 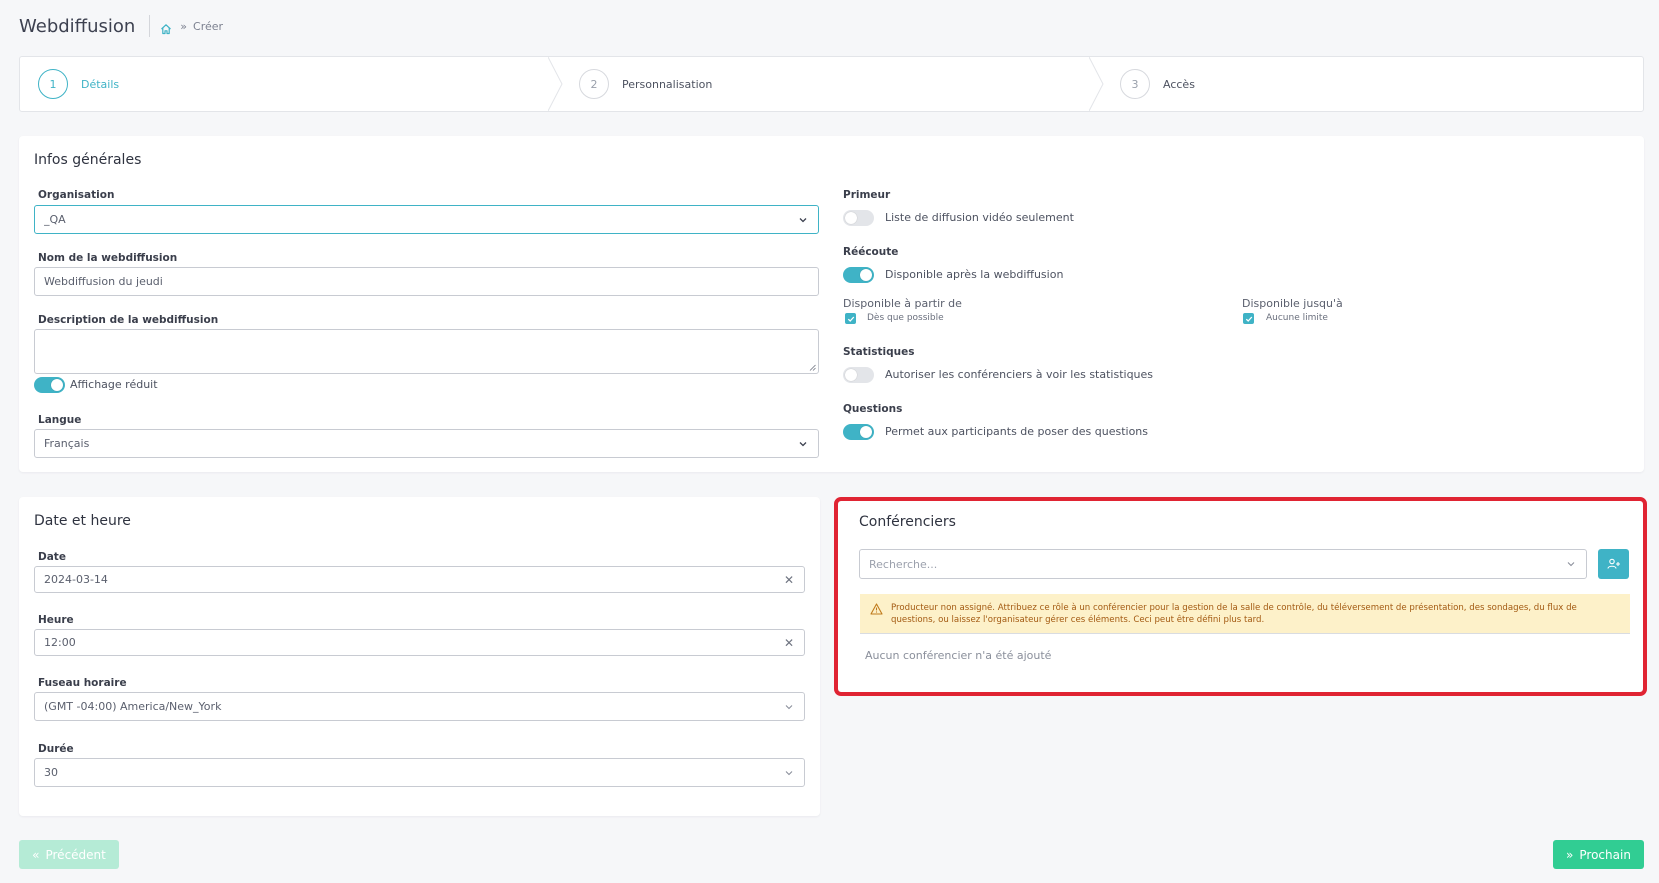 I want to click on page-title: Webdiffusion, so click(x=77, y=26).